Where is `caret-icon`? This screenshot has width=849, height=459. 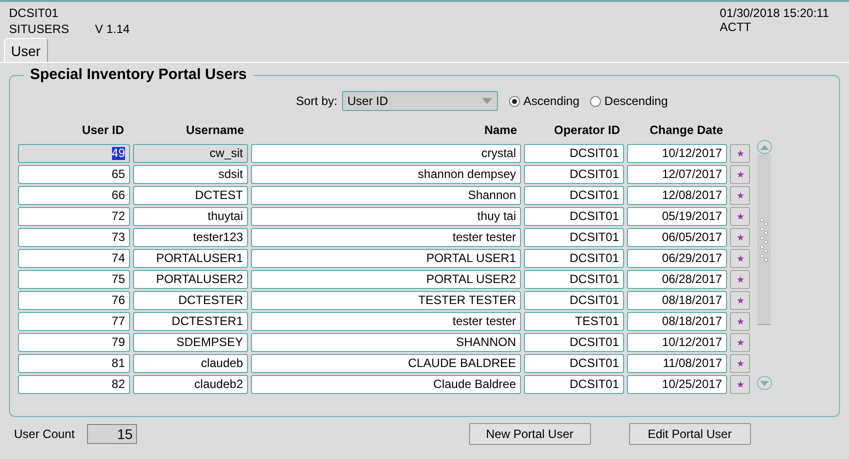
caret-icon is located at coordinates (487, 101).